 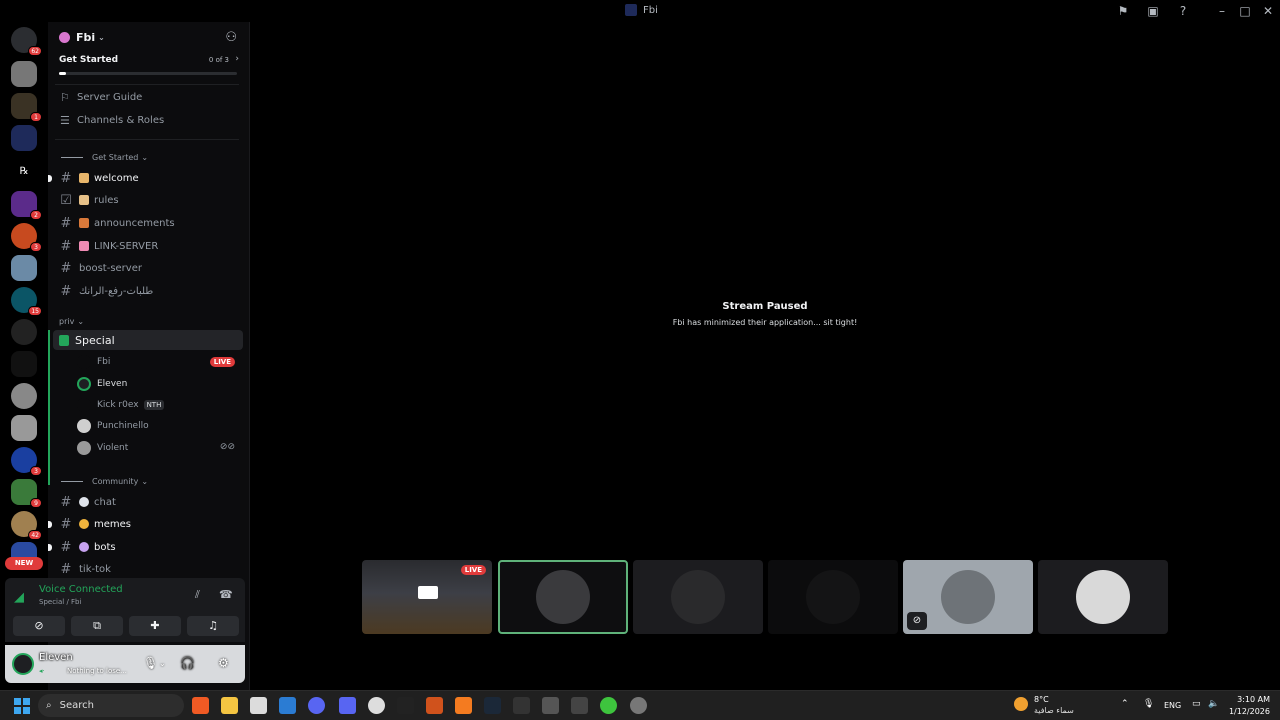 What do you see at coordinates (1268, 11) in the screenshot?
I see `close-icon: ✕` at bounding box center [1268, 11].